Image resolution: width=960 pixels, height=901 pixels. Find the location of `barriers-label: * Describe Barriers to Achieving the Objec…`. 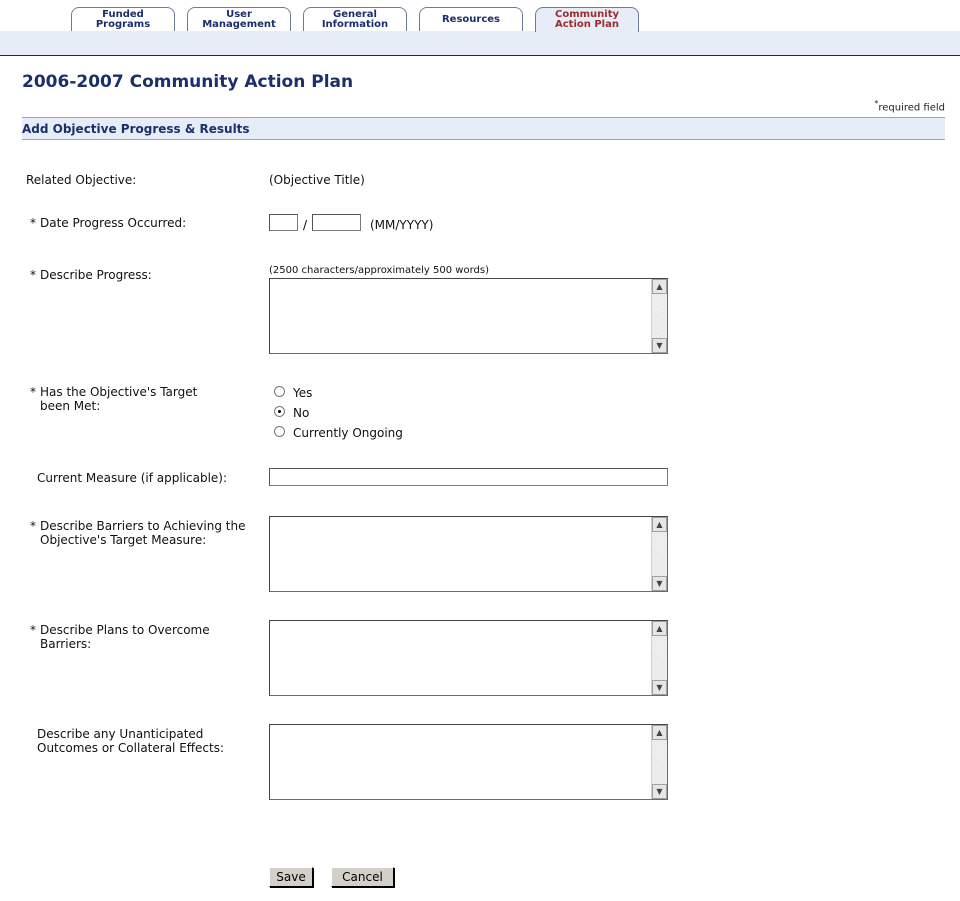

barriers-label: * Describe Barriers to Achieving the Objec… is located at coordinates (137, 533).